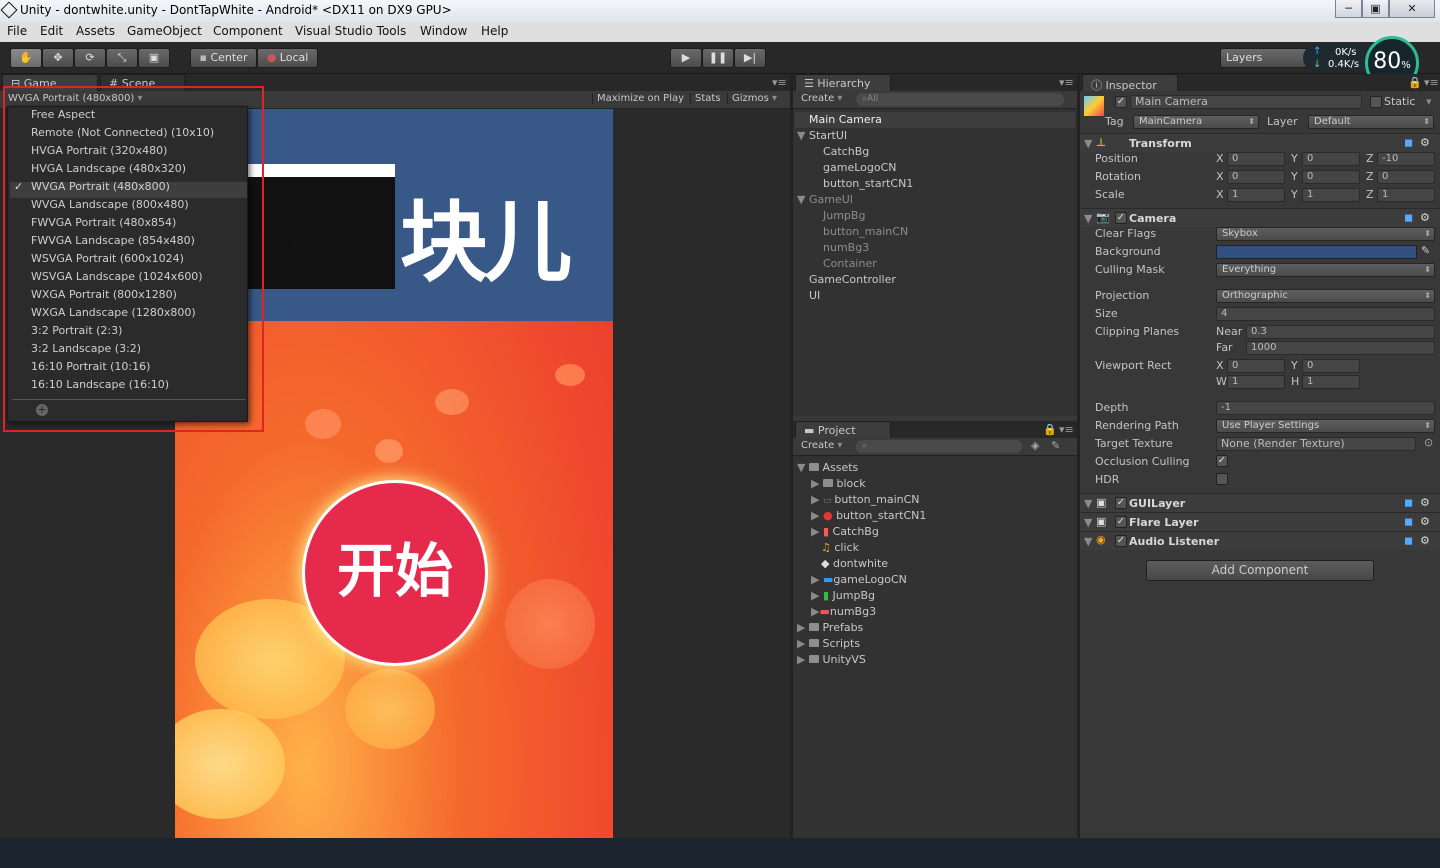  What do you see at coordinates (865, 231) in the screenshot?
I see `hierarchy-item: button_mainCN` at bounding box center [865, 231].